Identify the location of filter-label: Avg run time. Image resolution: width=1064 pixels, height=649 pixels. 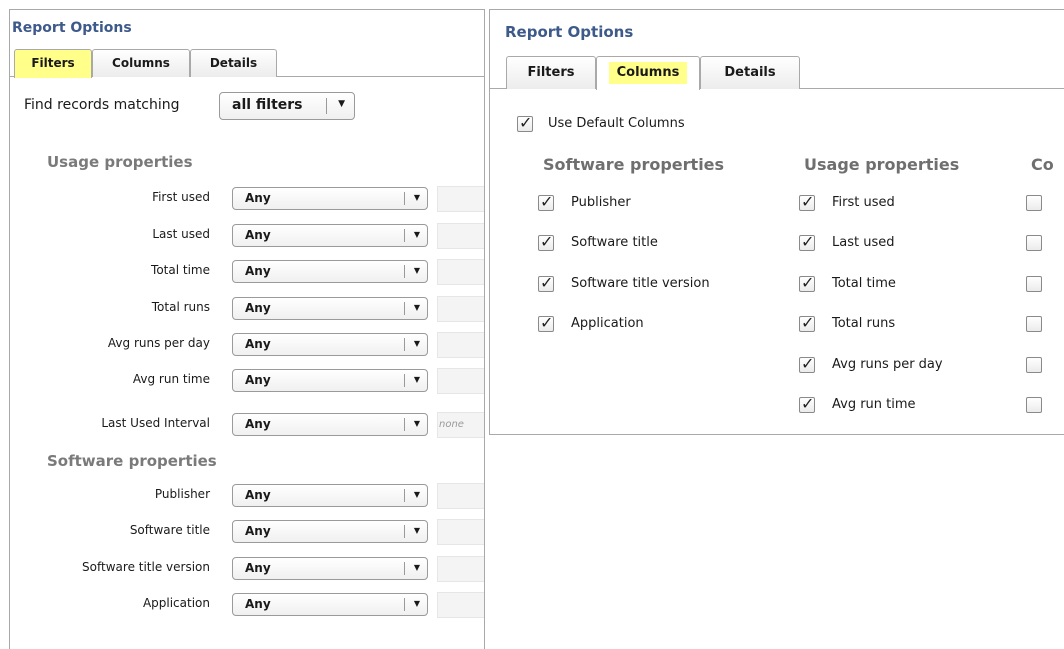
(171, 379).